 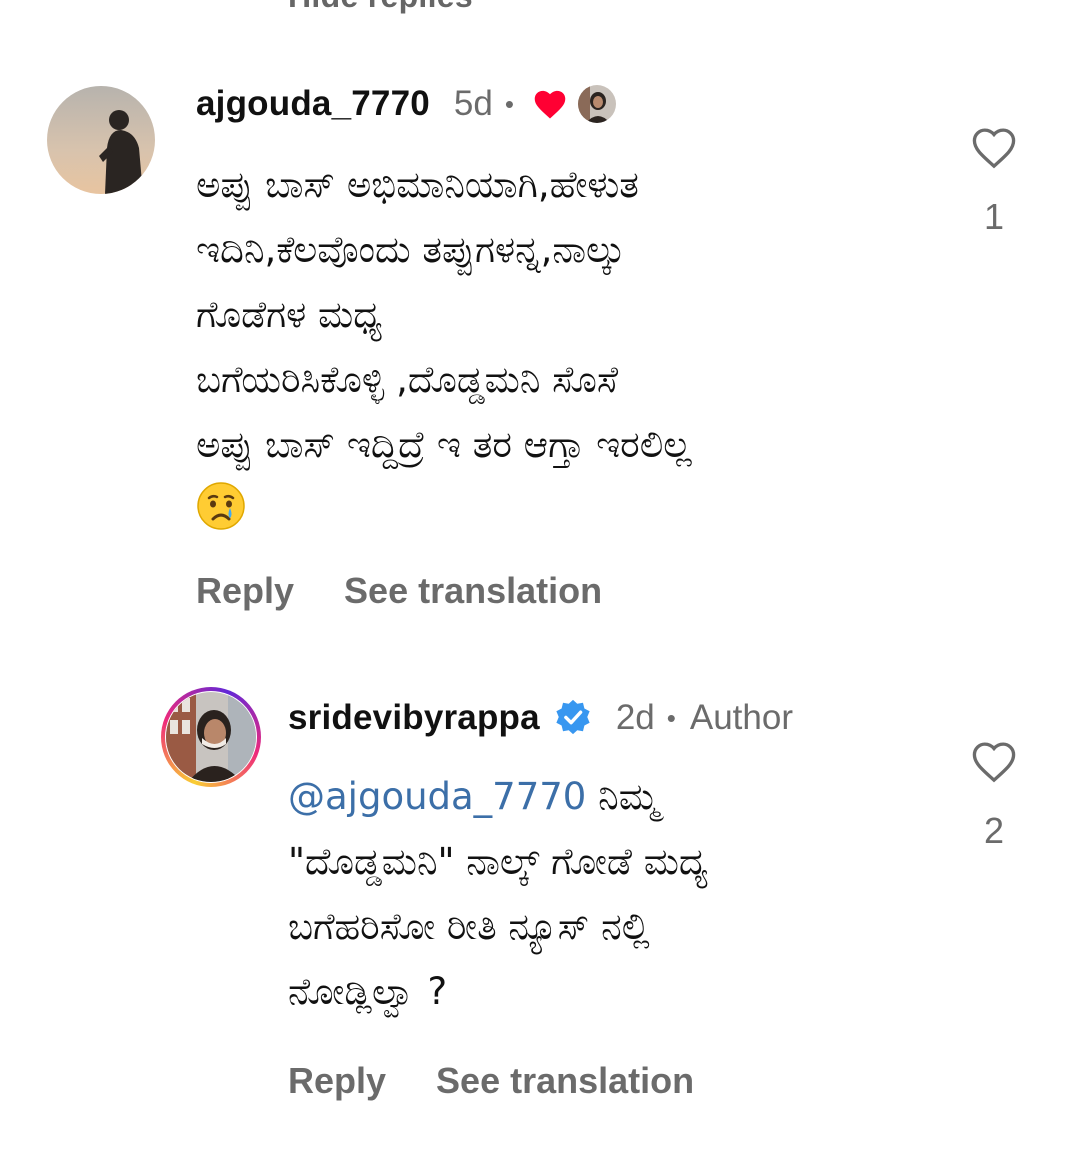 I want to click on username: ajgouda_7770, so click(x=313, y=104).